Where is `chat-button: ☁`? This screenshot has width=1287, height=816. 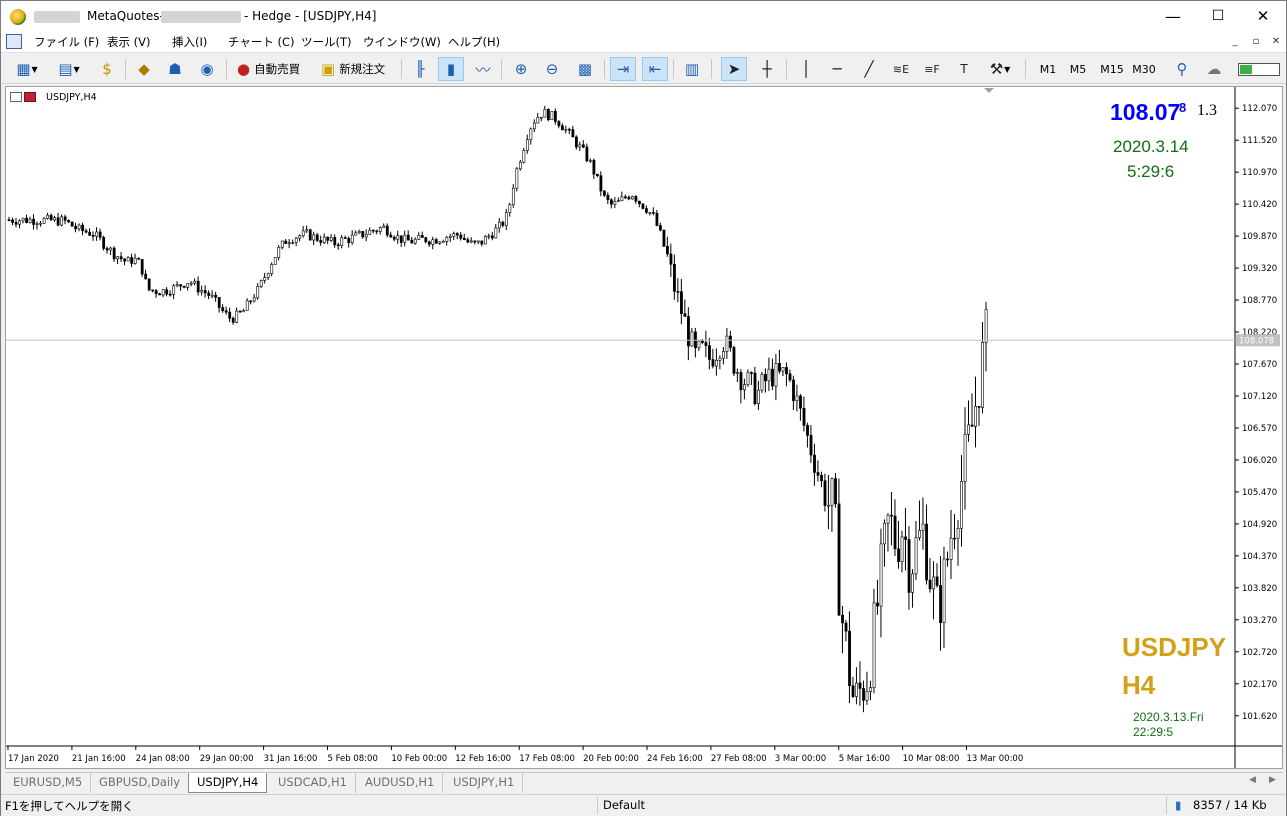 chat-button: ☁ is located at coordinates (1214, 69).